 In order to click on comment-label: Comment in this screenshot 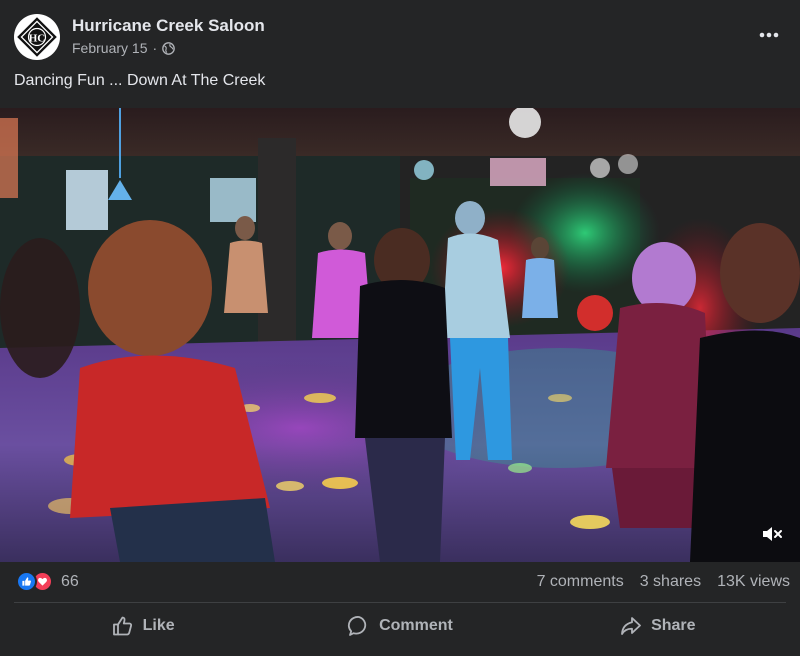, I will do `click(416, 625)`.